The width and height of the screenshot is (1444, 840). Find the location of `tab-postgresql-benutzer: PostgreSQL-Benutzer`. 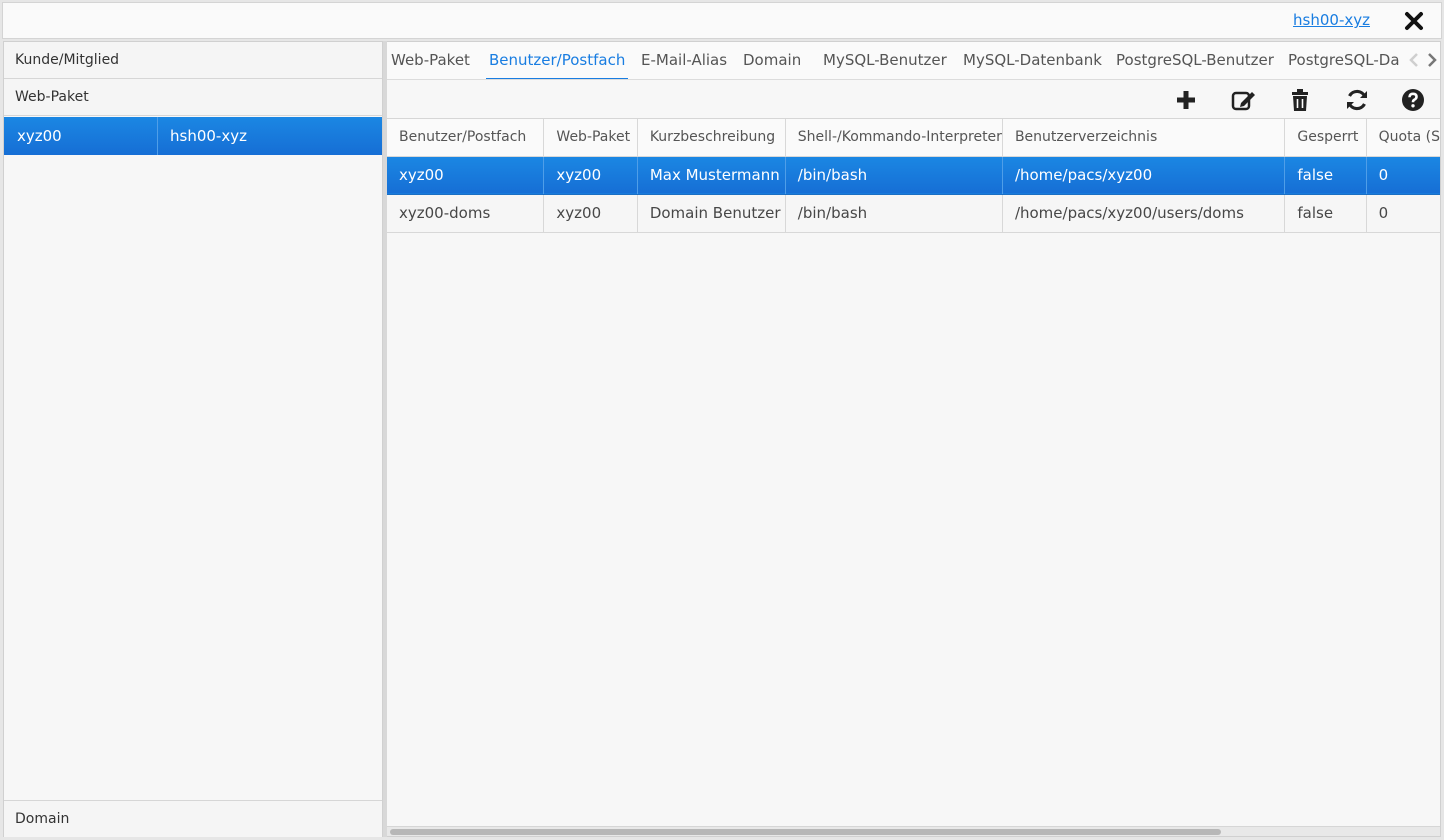

tab-postgresql-benutzer: PostgreSQL-Benutzer is located at coordinates (1195, 60).